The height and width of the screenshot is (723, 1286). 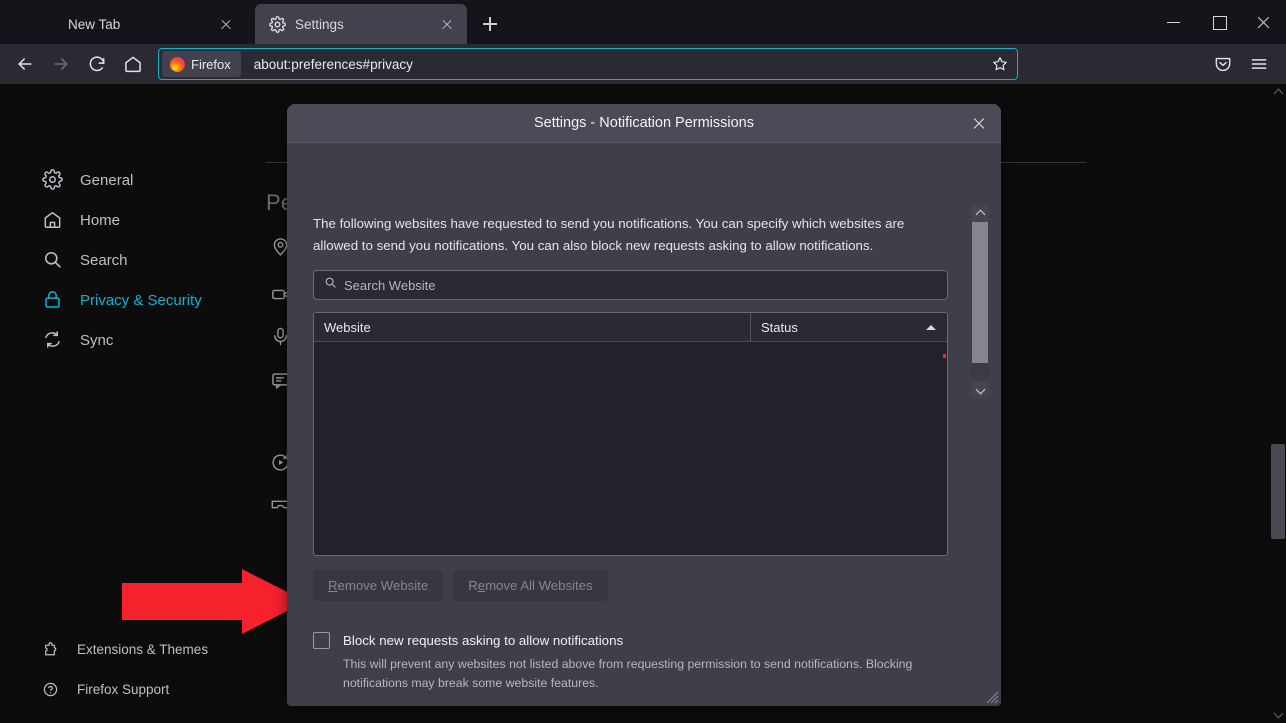 What do you see at coordinates (333, 586) in the screenshot?
I see `accesskey: R` at bounding box center [333, 586].